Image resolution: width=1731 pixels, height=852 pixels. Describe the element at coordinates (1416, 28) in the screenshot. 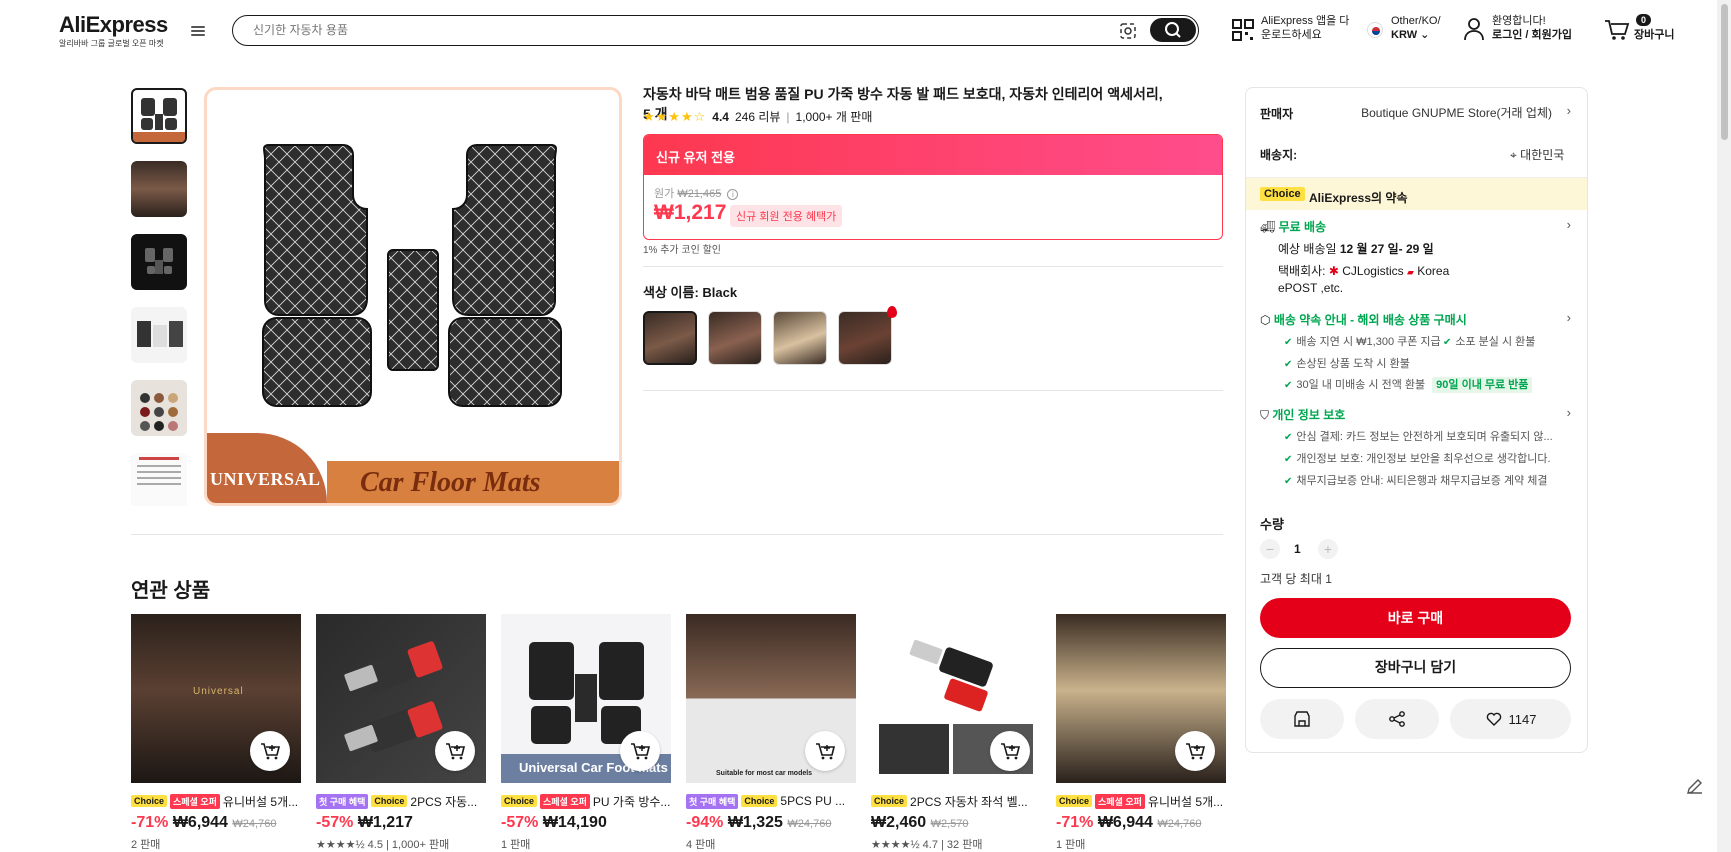

I see `region-currency-selector: Other/KO/ KRW ⌄` at that location.